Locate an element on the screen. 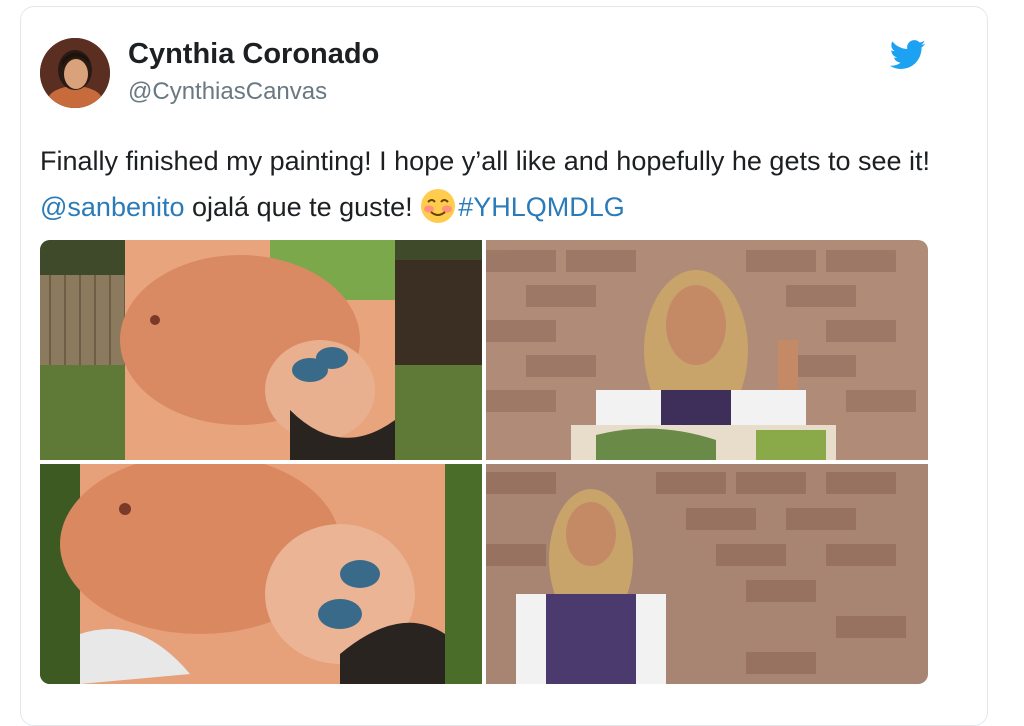  photo-painting-closeup is located at coordinates (261, 574).